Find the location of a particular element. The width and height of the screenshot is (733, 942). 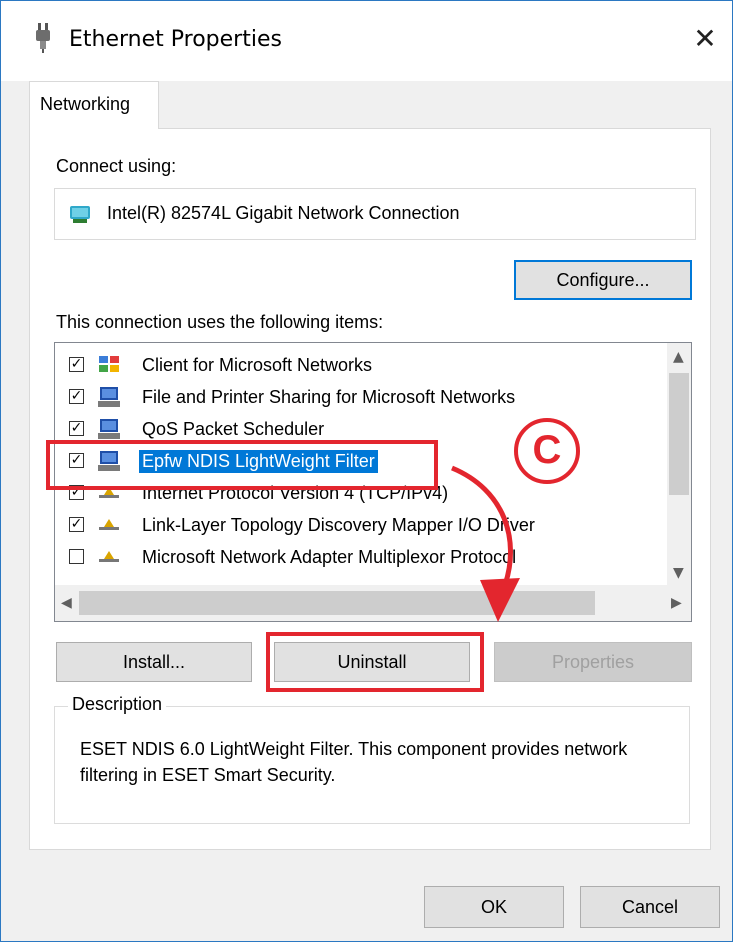

scroll-right-icon: ▶ is located at coordinates (676, 603).